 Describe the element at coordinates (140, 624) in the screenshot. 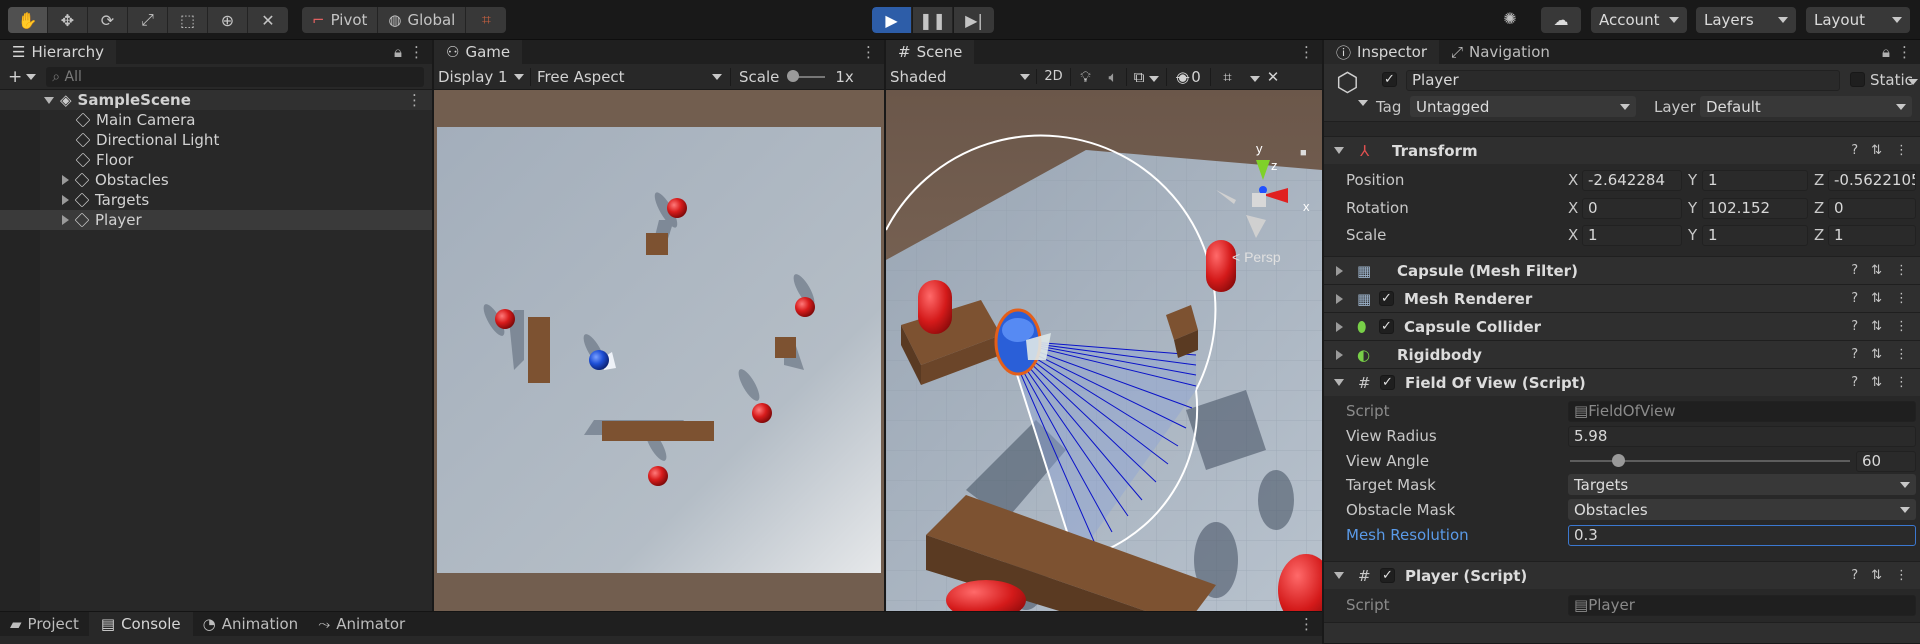

I see `tab-console: ▤ Console` at that location.